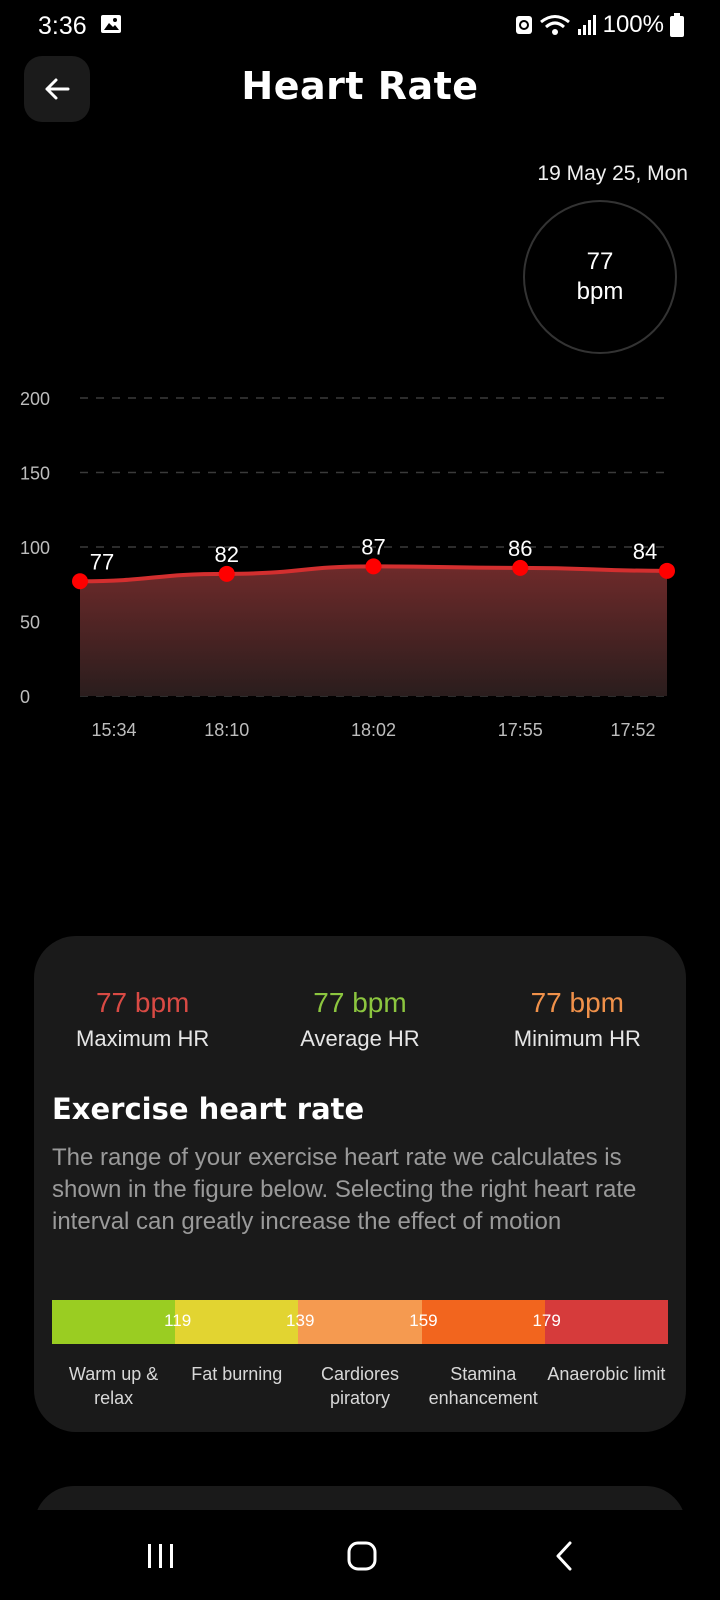 The image size is (720, 1600). Describe the element at coordinates (227, 554) in the screenshot. I see `data-label: 82` at that location.